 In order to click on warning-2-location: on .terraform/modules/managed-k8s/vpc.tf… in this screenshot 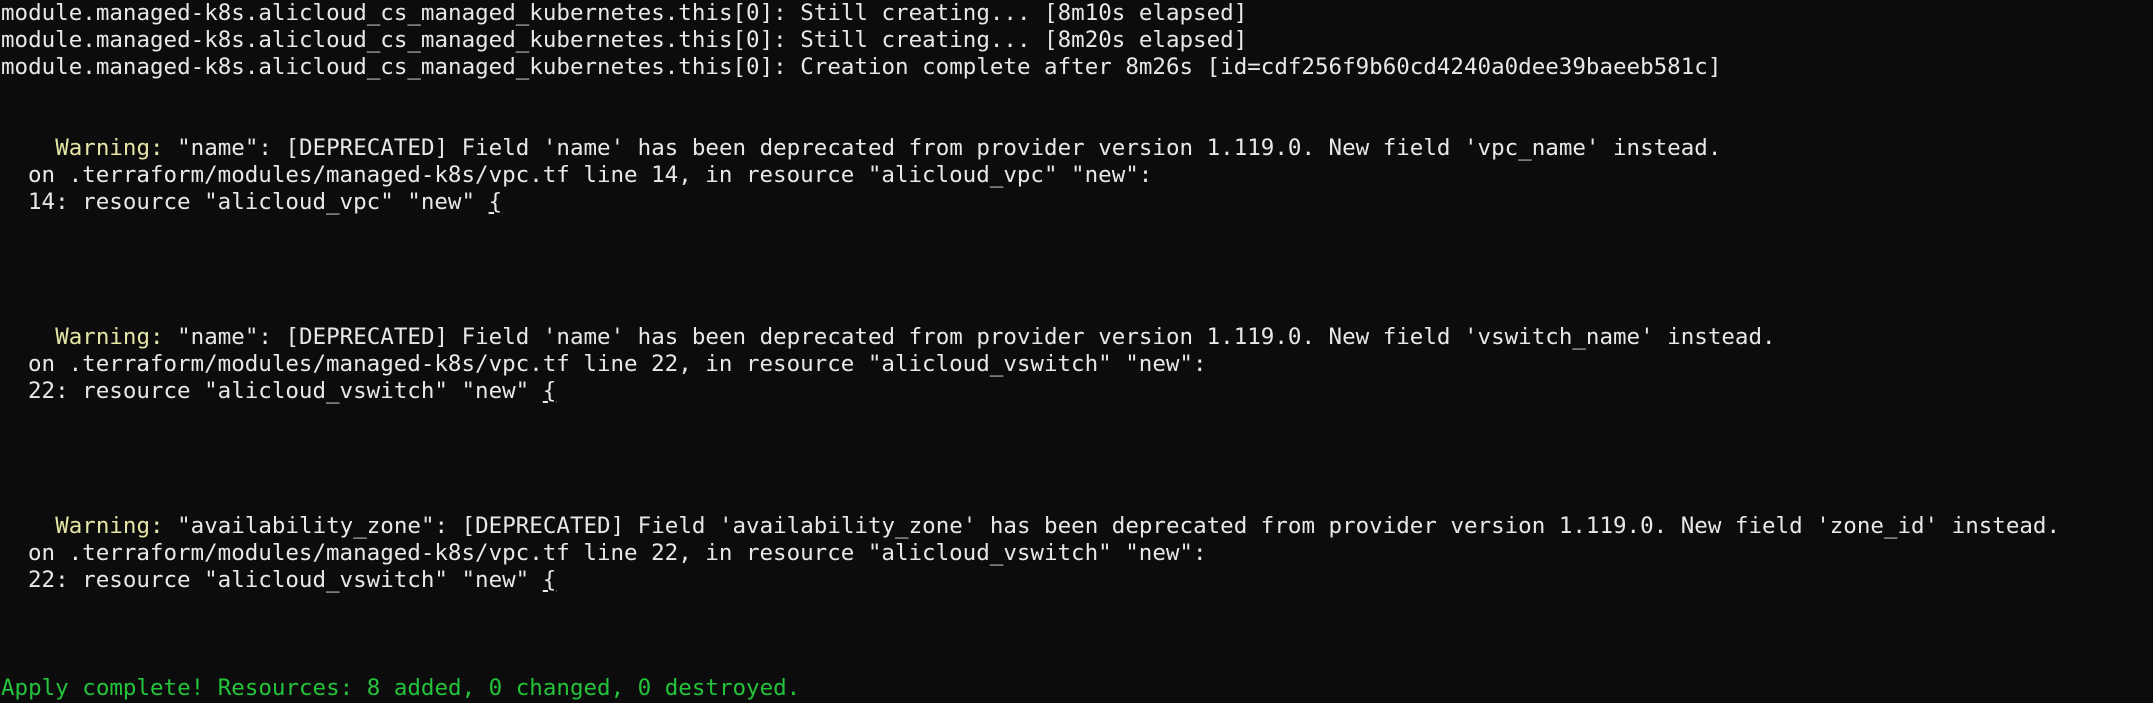, I will do `click(617, 364)`.